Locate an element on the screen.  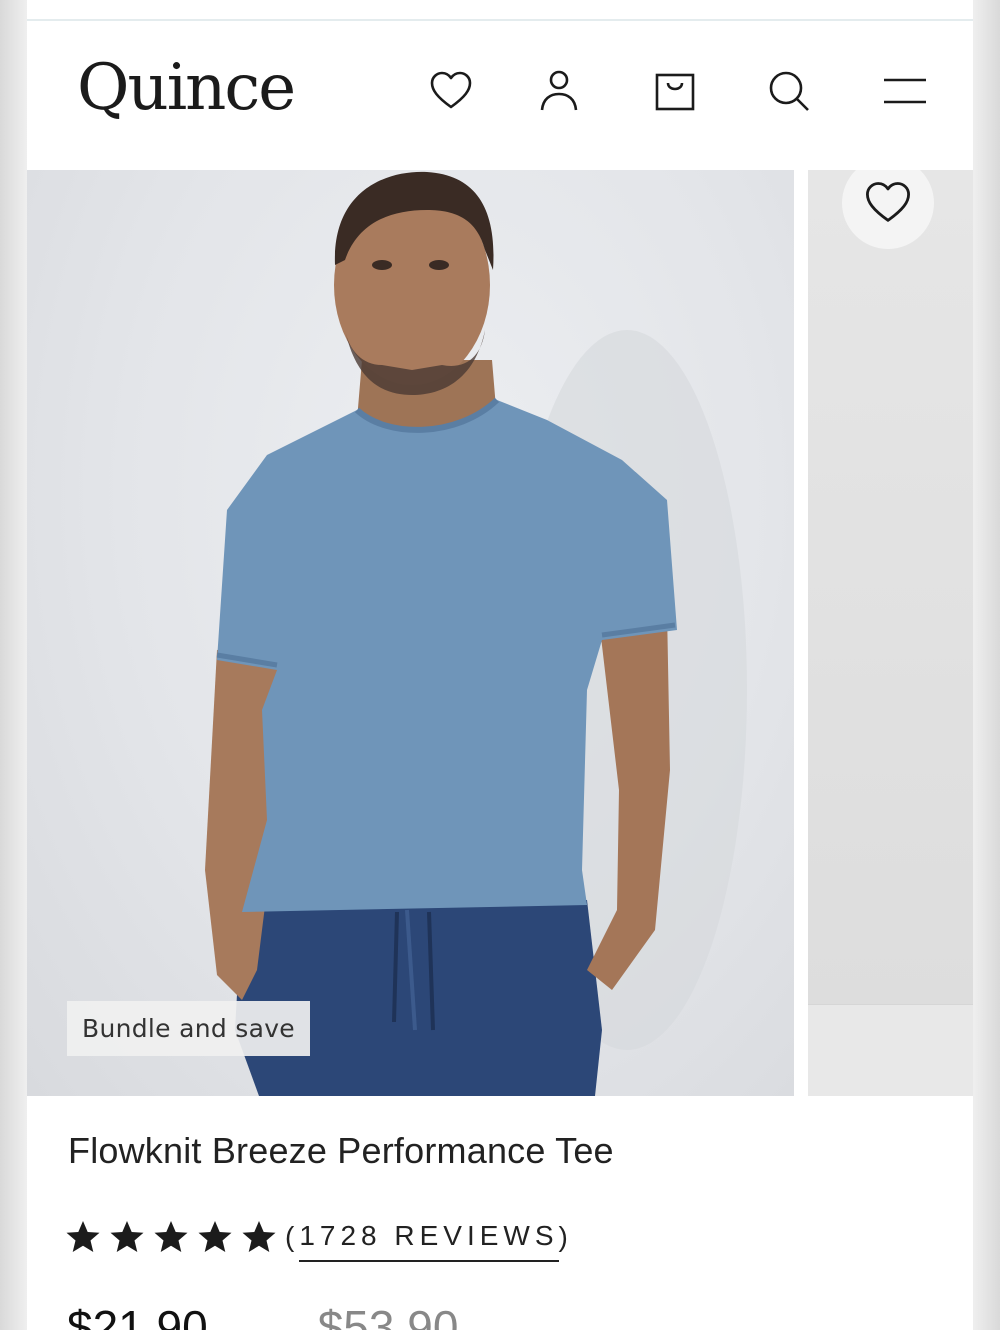
account-icon is located at coordinates (559, 90).